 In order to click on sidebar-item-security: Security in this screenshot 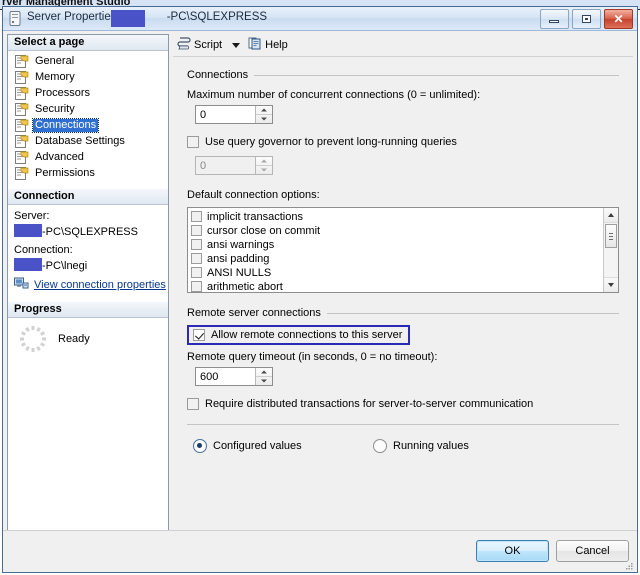, I will do `click(91, 109)`.